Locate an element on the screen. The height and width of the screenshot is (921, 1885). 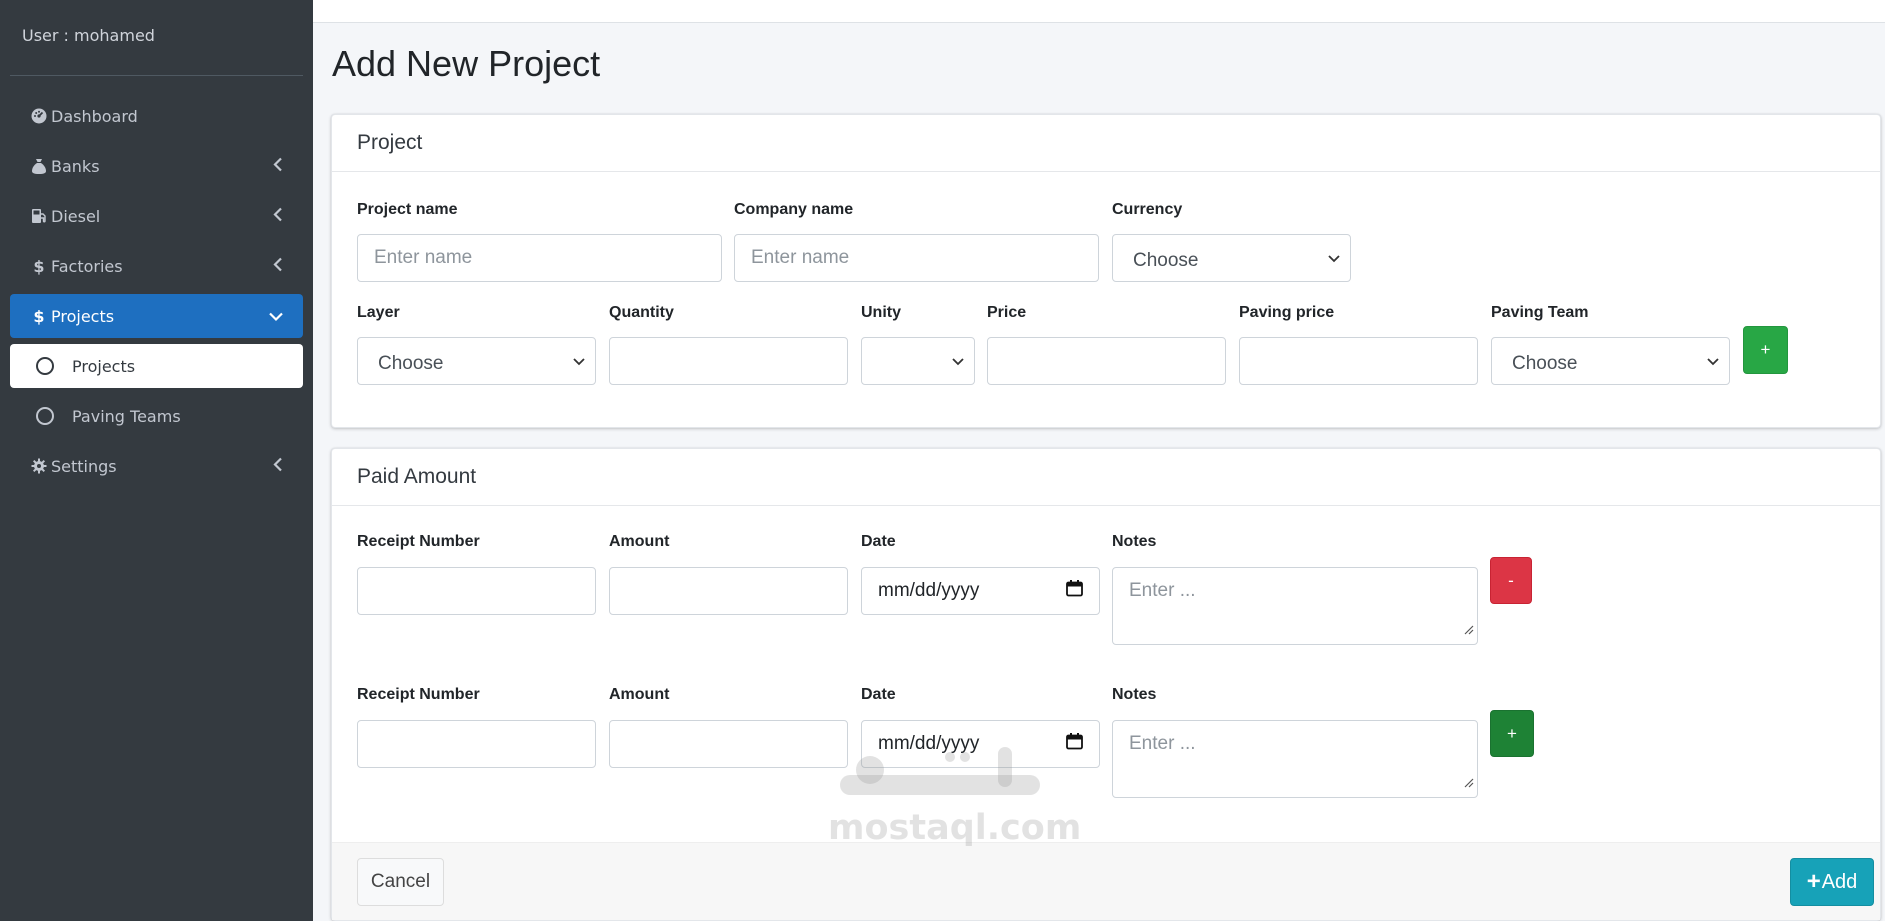
add-button-label: Add is located at coordinates (1839, 881).